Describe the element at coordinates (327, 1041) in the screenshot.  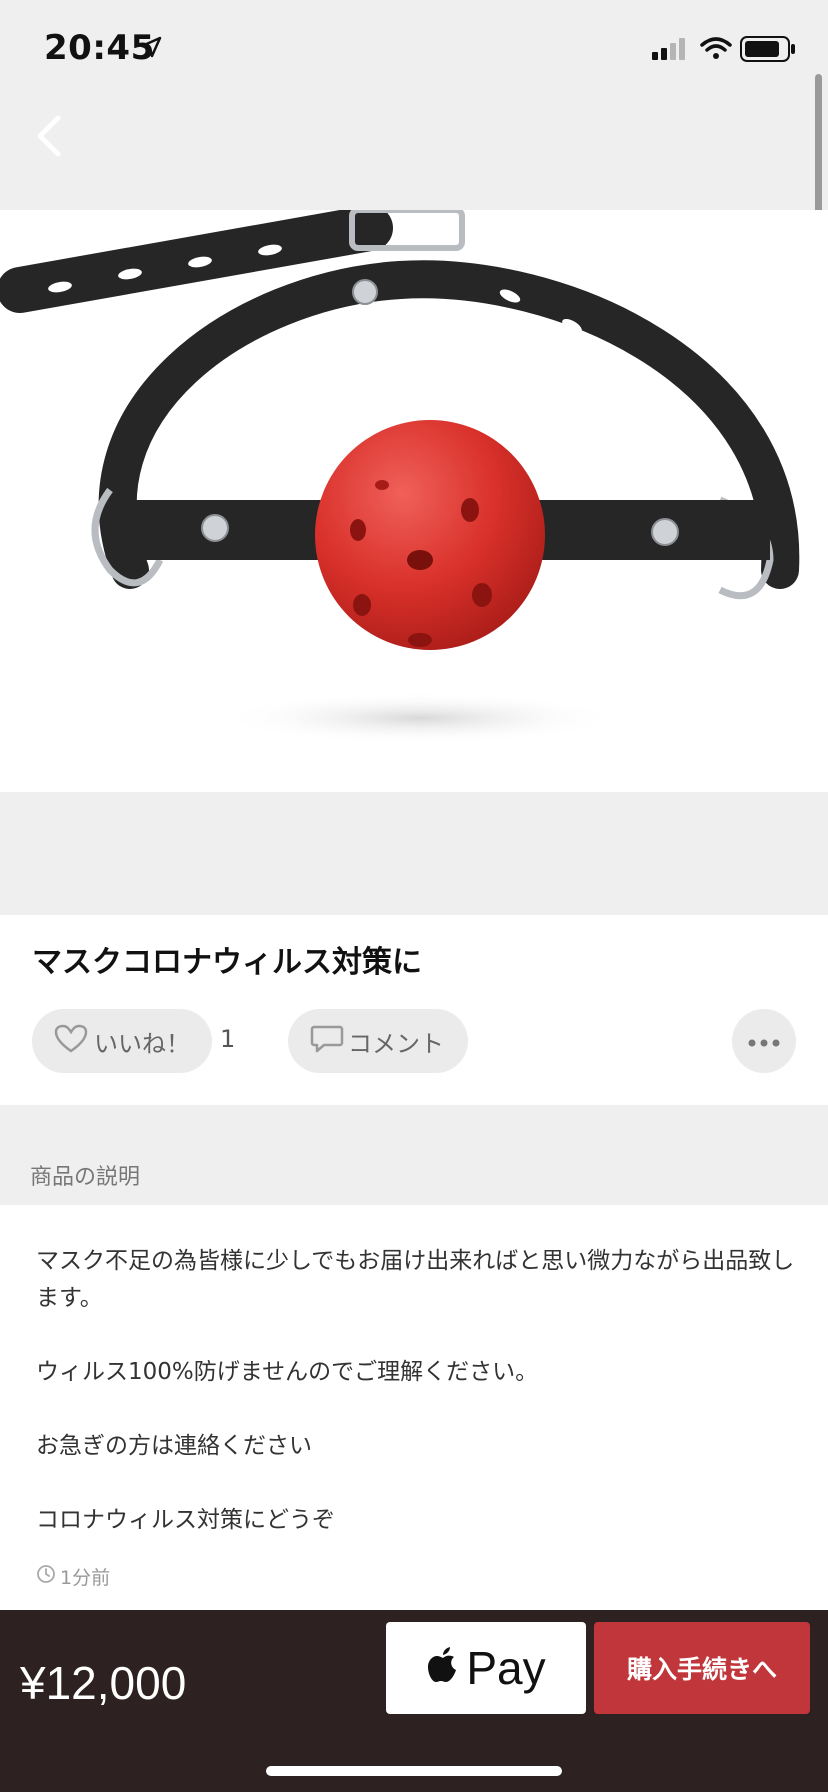
I see `comment-bubble-icon` at that location.